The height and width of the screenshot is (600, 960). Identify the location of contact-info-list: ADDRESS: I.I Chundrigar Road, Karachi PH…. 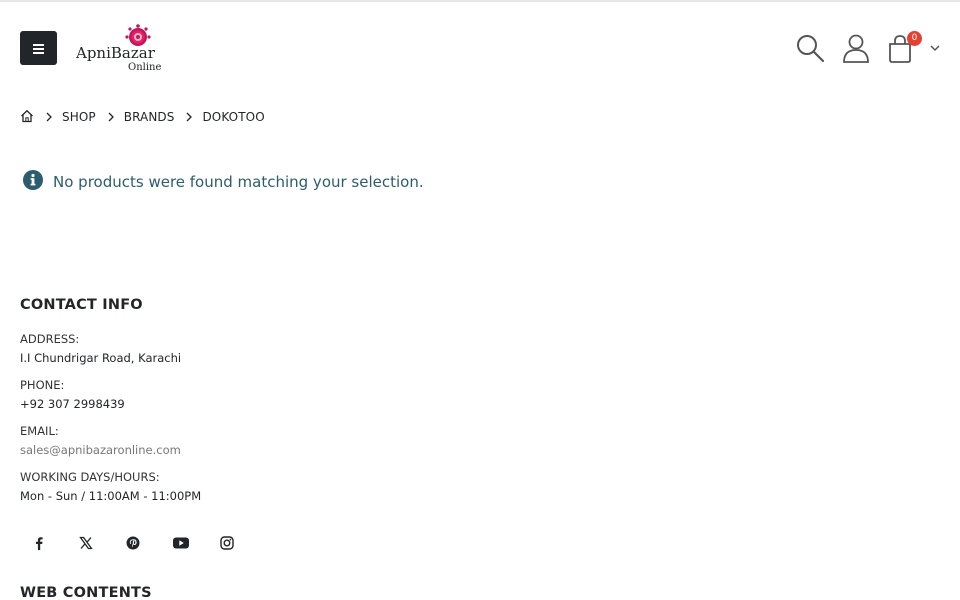
(220, 423).